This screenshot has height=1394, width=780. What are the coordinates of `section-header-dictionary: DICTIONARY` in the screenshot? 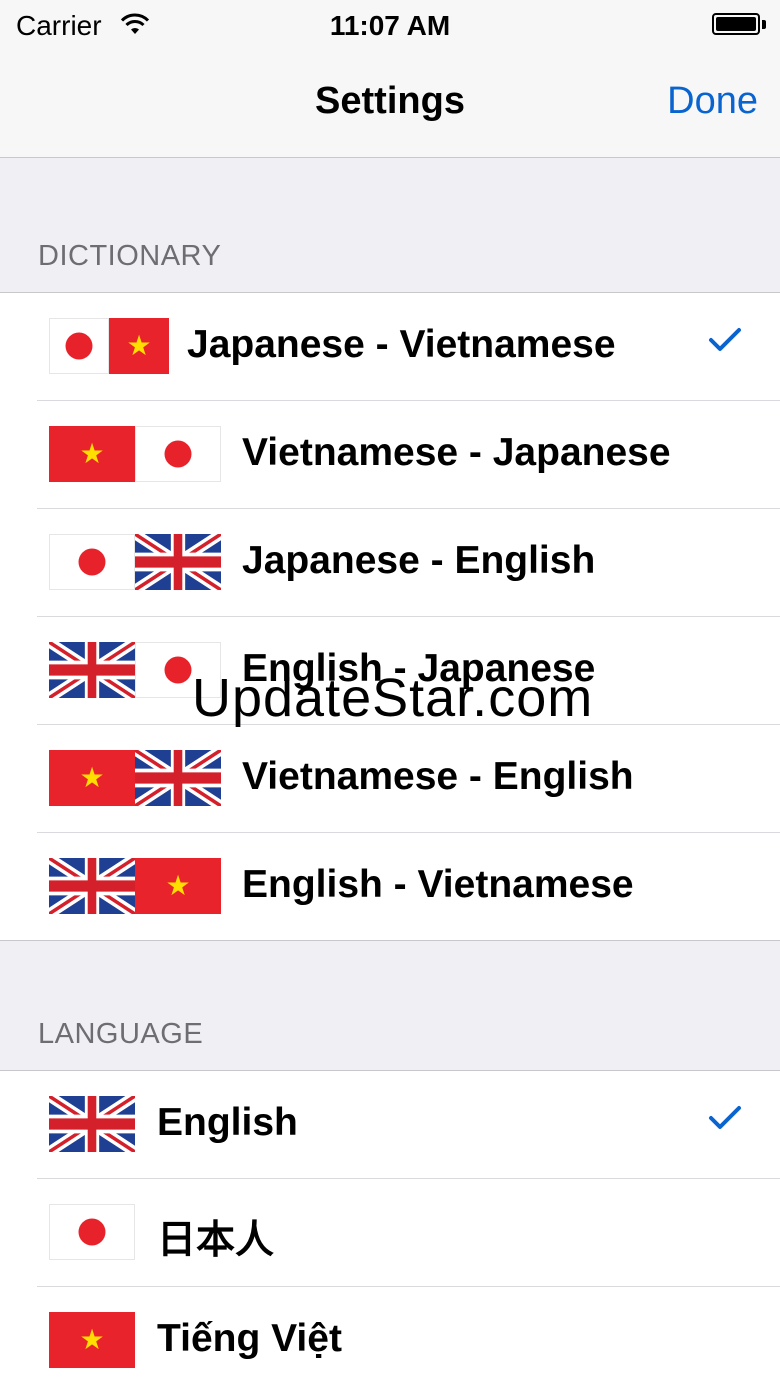 It's located at (130, 256).